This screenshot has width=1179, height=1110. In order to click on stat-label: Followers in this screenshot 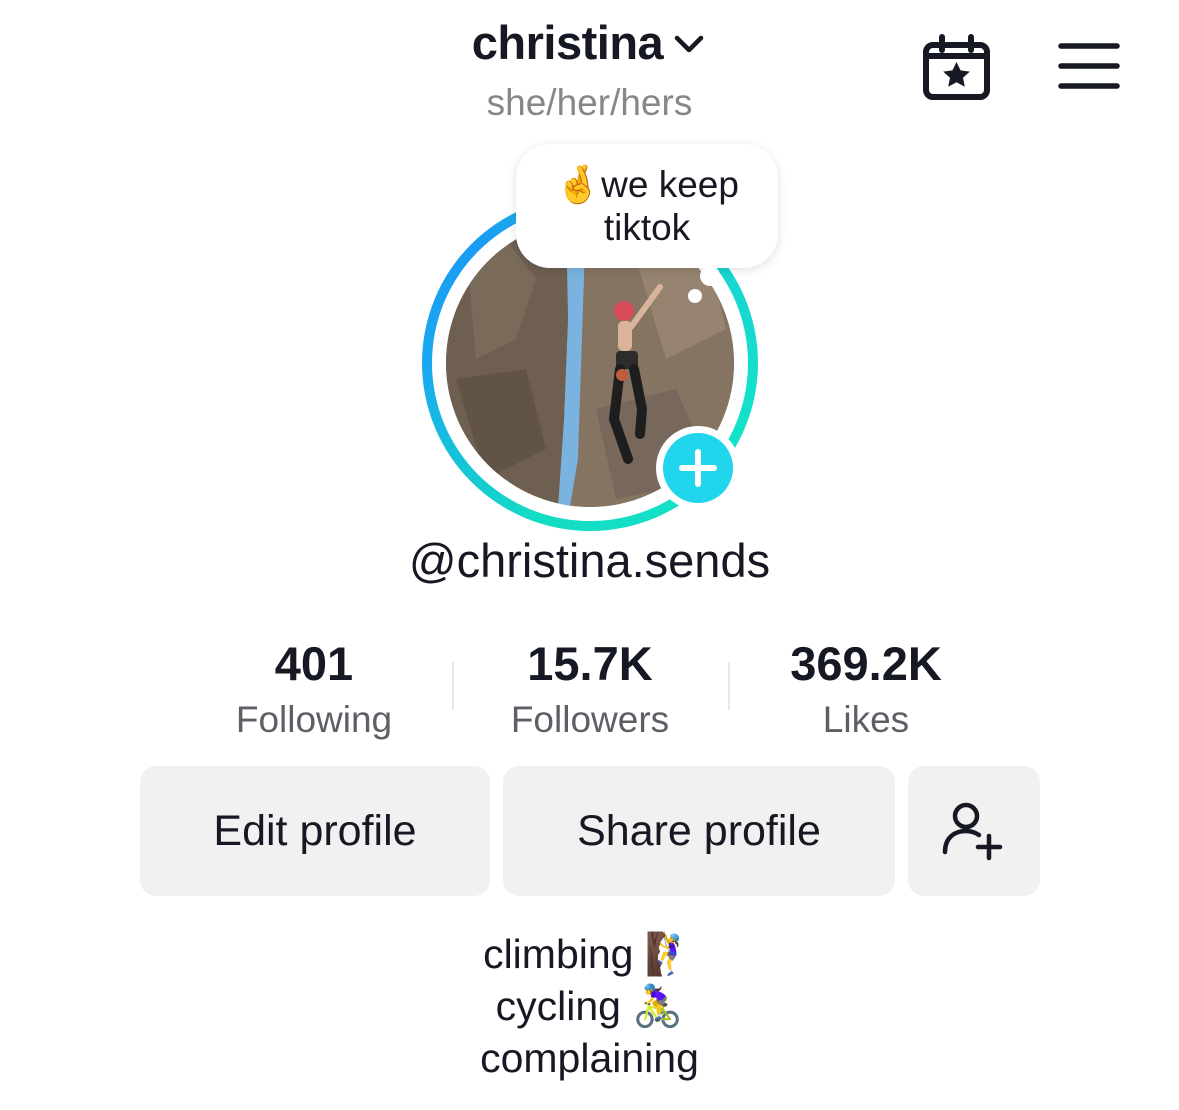, I will do `click(590, 719)`.